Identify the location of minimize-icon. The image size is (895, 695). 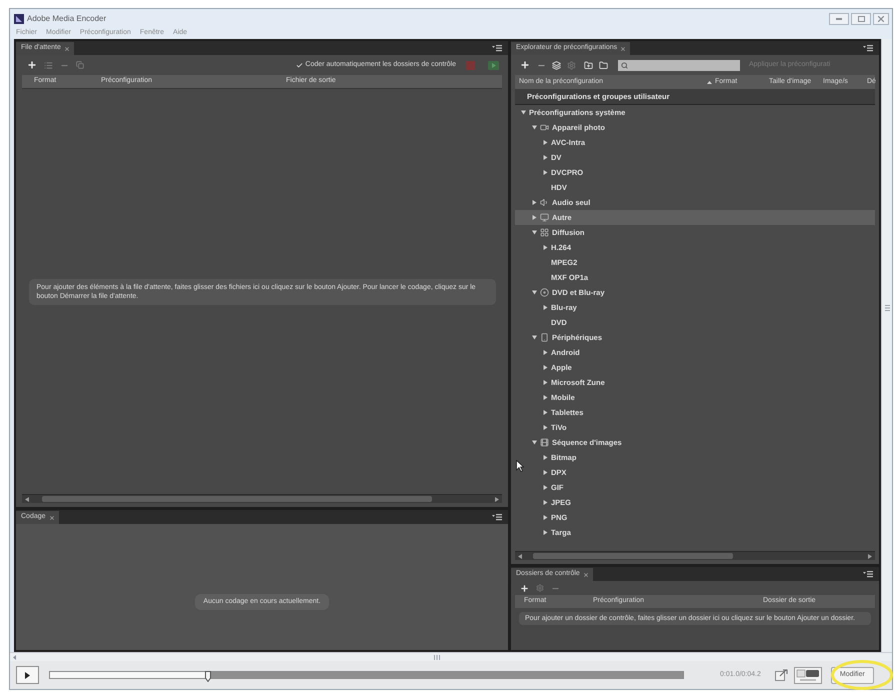
(839, 19).